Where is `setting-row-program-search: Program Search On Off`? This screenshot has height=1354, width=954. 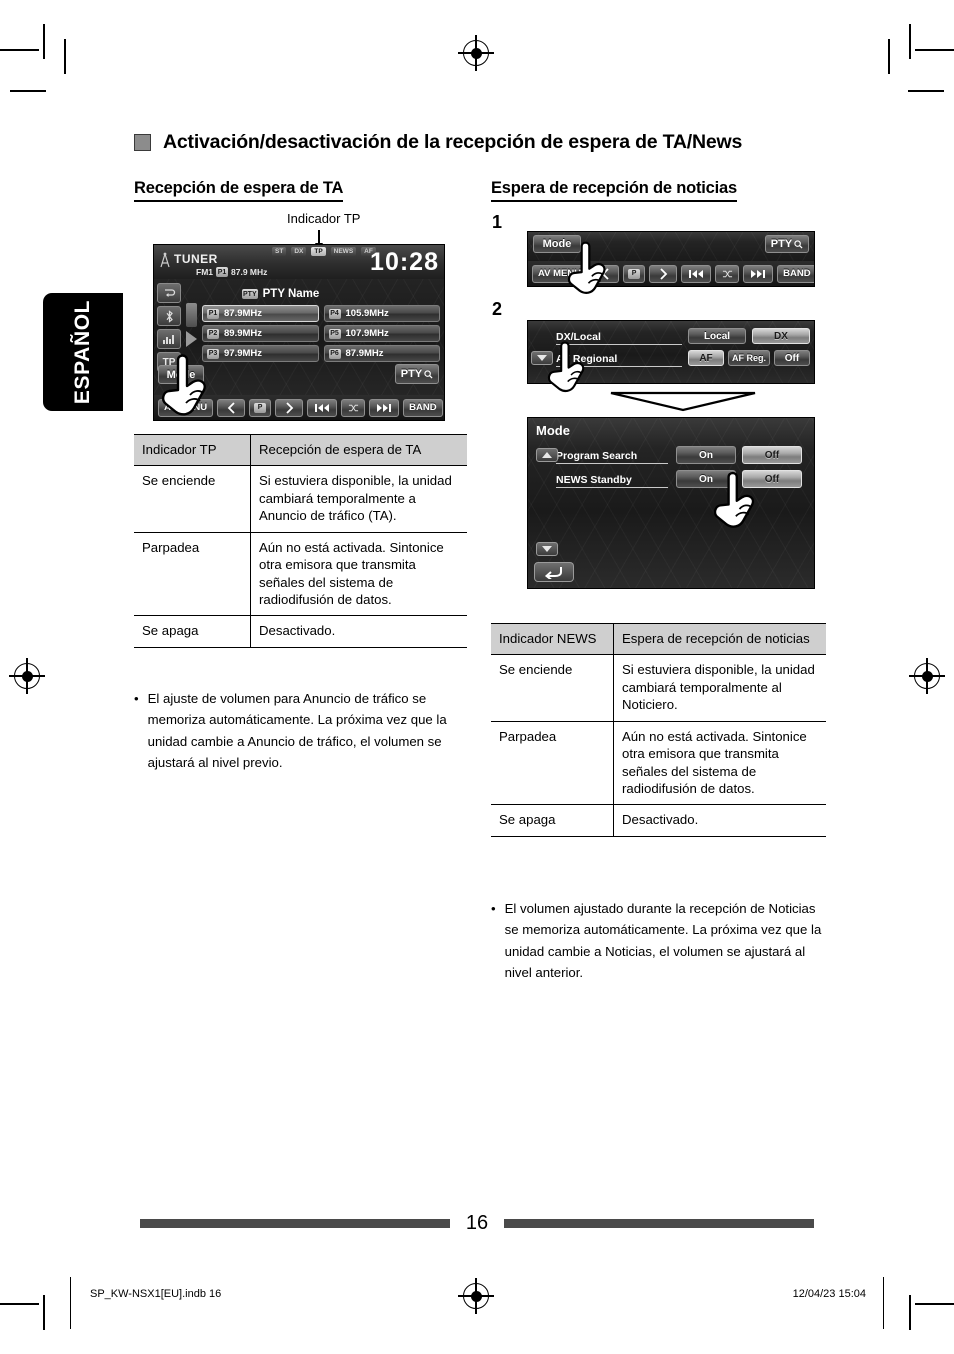
setting-row-program-search: Program Search On Off is located at coordinates (683, 455).